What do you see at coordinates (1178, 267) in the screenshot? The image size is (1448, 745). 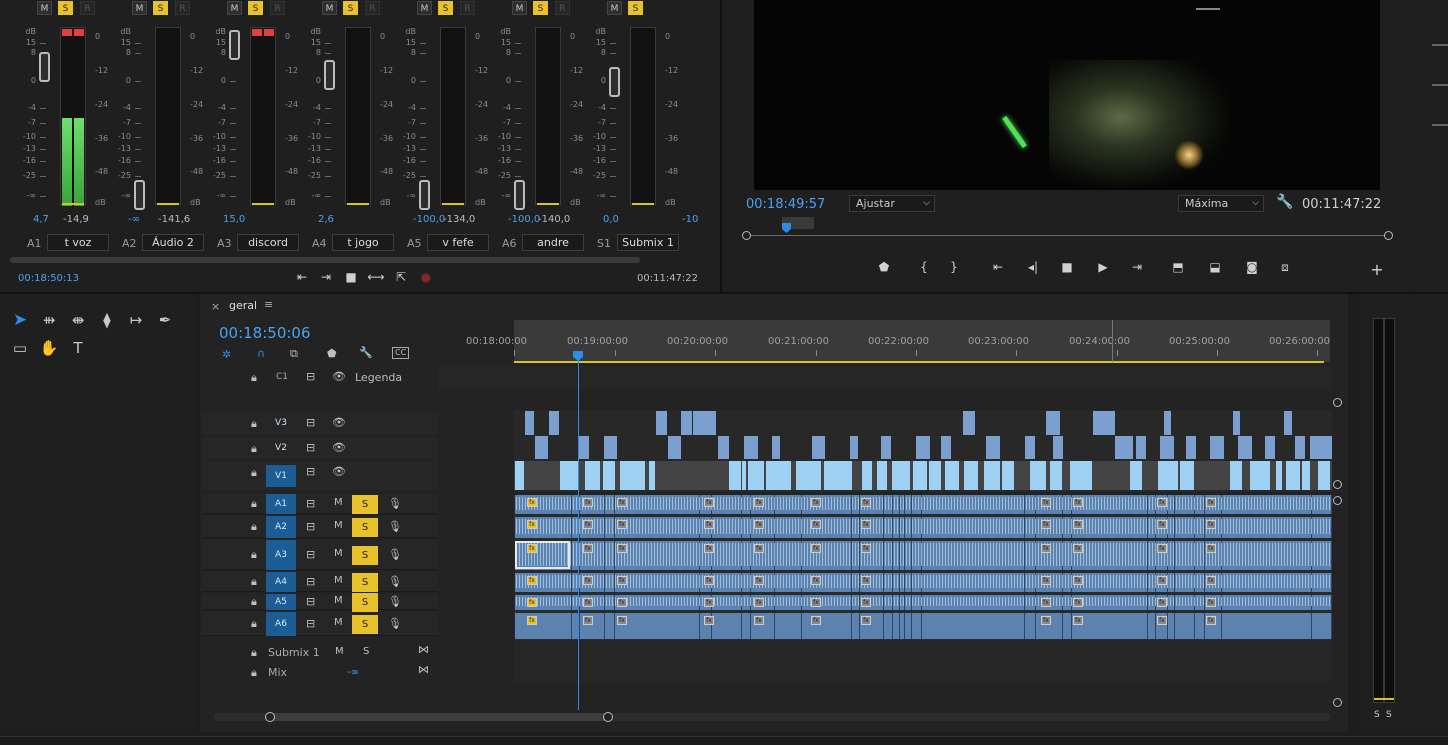 I see `lift-button: ⬒` at bounding box center [1178, 267].